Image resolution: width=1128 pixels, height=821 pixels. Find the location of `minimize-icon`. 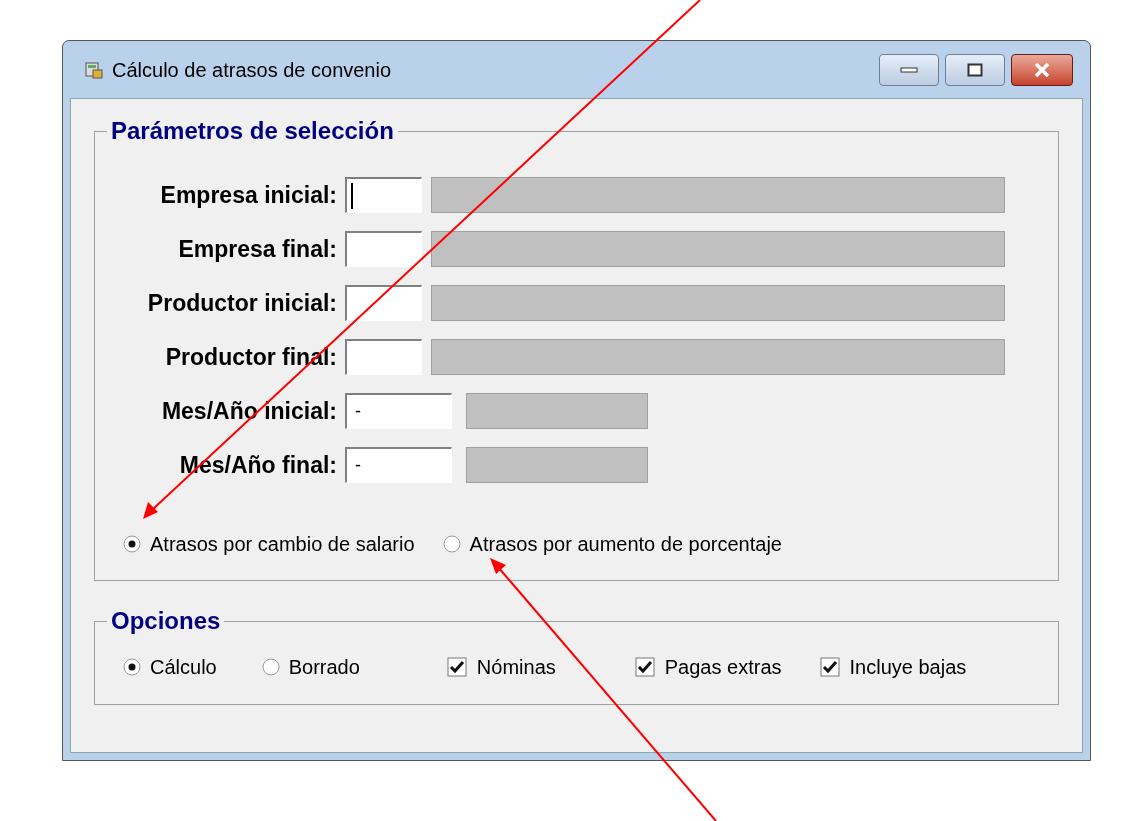

minimize-icon is located at coordinates (909, 69).